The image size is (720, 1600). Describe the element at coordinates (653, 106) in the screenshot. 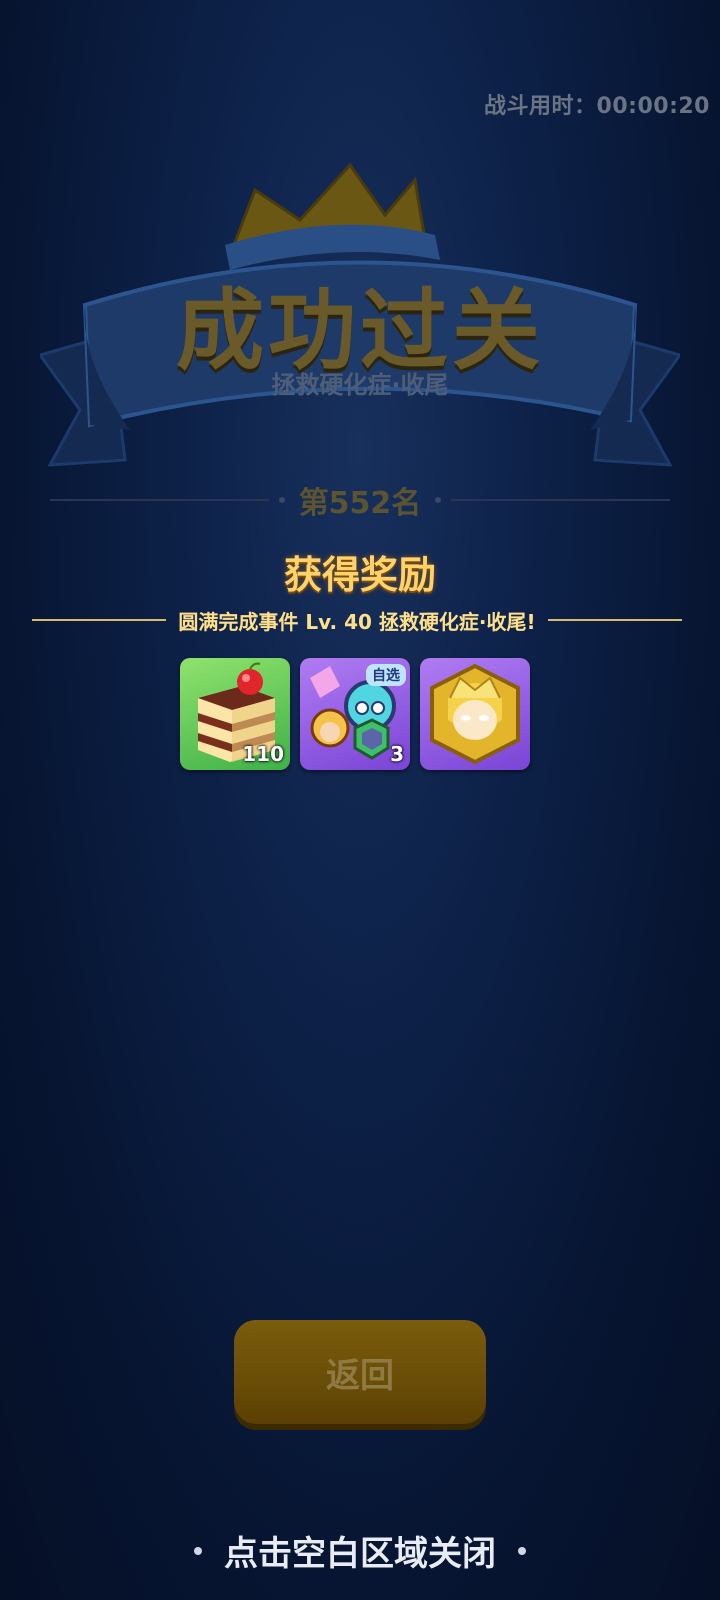

I see `timer-value: 00:00:20` at that location.